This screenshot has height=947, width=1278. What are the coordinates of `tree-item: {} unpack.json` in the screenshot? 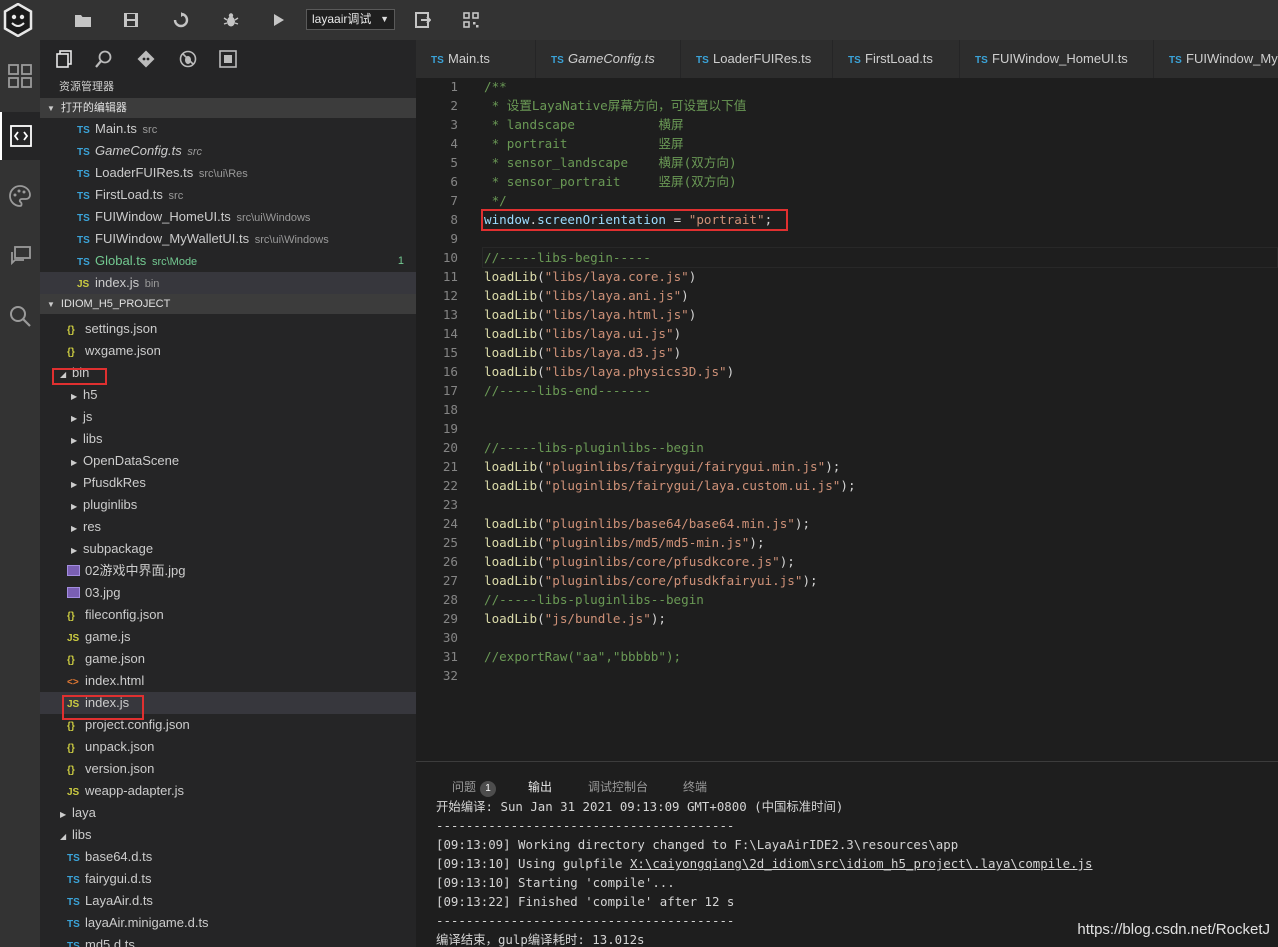 It's located at (228, 747).